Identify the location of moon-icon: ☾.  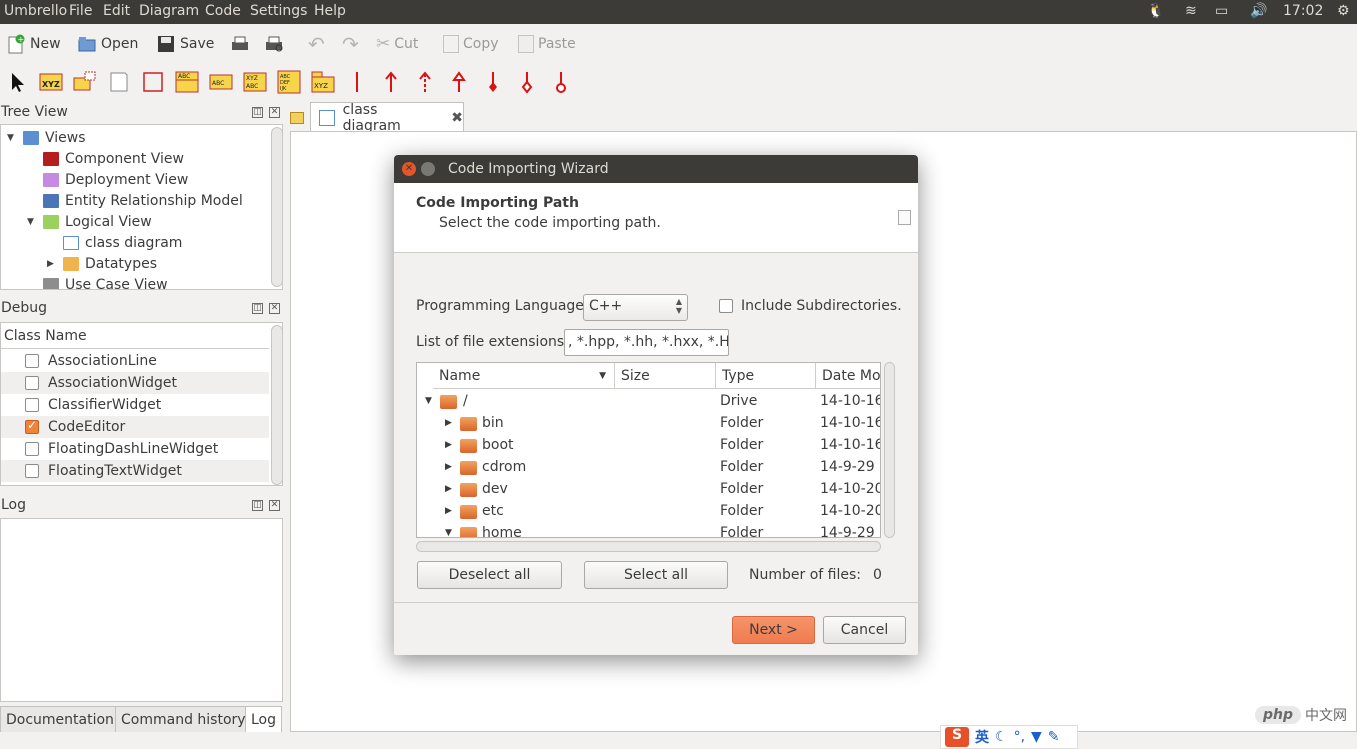
(1001, 737).